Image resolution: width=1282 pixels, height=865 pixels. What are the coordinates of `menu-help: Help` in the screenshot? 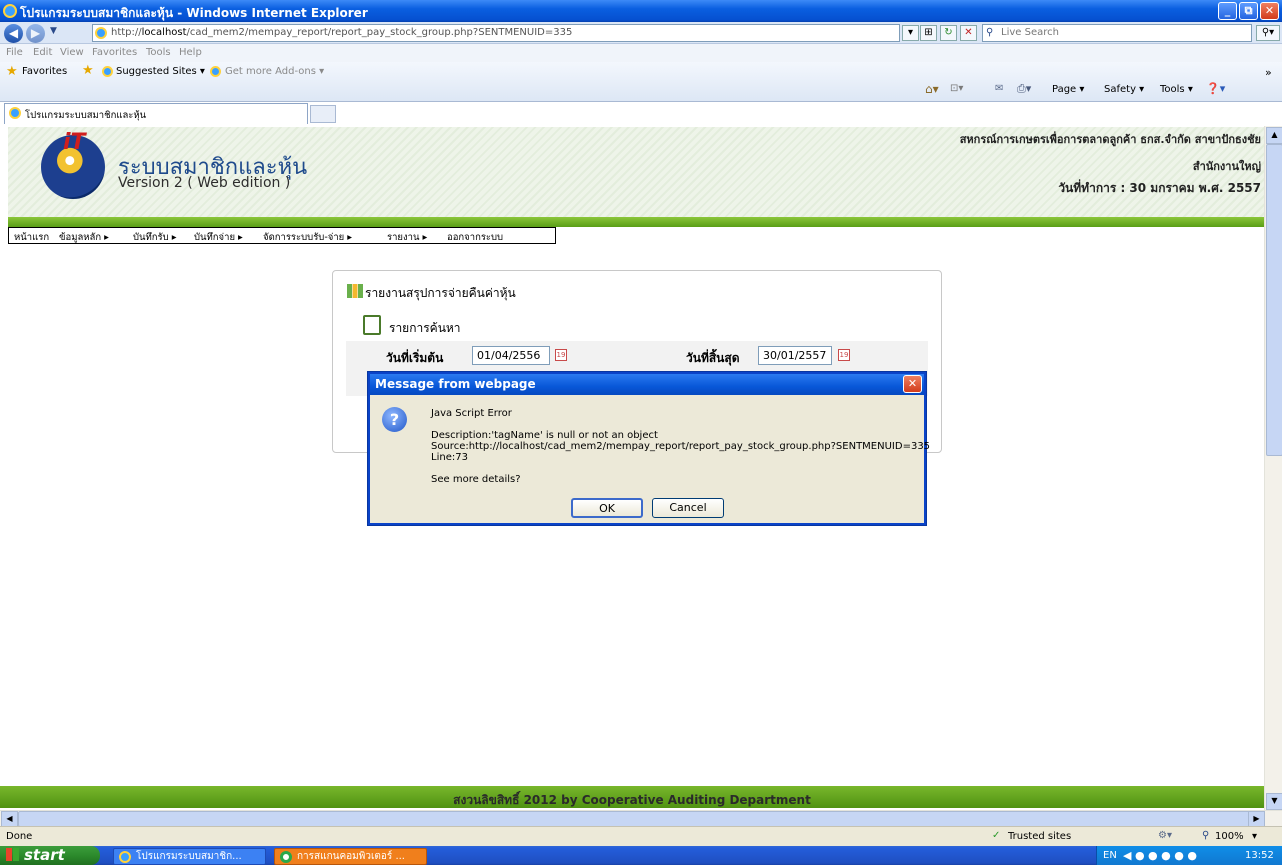 It's located at (190, 52).